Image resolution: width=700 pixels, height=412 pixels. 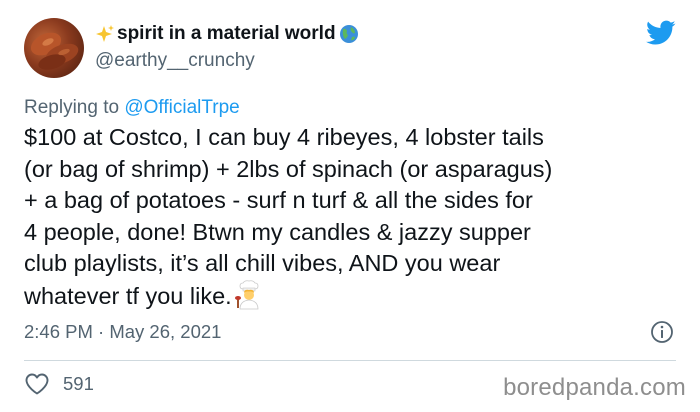 What do you see at coordinates (128, 295) in the screenshot?
I see `tweet-text-line: whatever tf you like.` at bounding box center [128, 295].